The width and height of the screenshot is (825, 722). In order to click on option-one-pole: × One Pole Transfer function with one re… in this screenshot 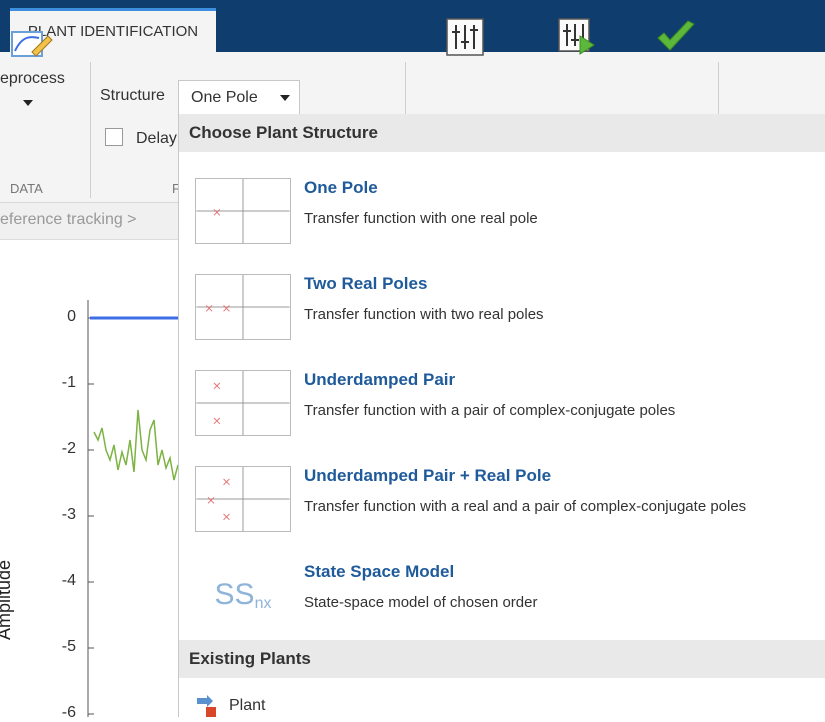, I will do `click(502, 214)`.